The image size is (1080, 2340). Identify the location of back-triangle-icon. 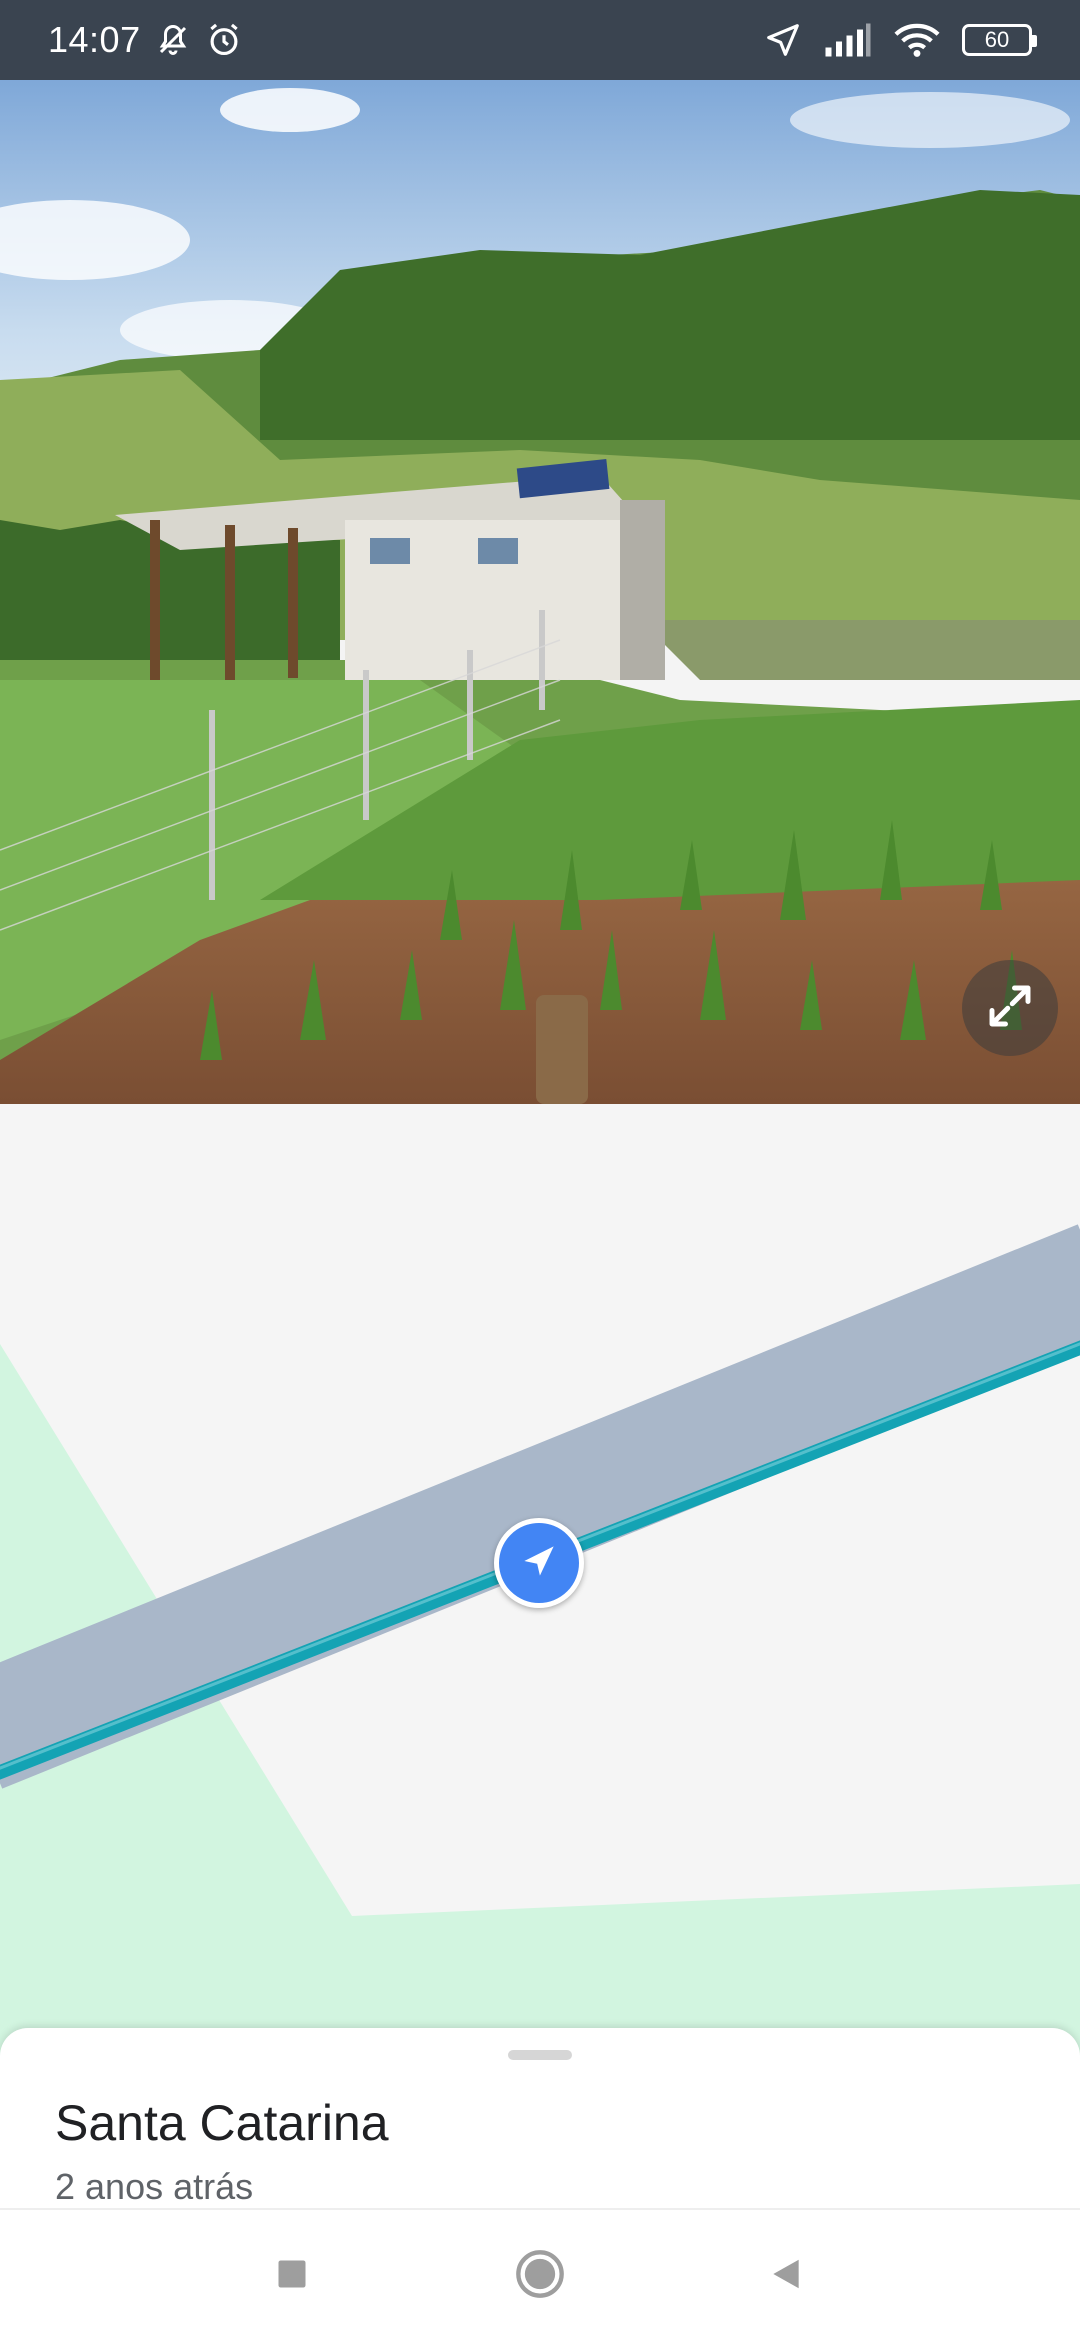
(786, 2276).